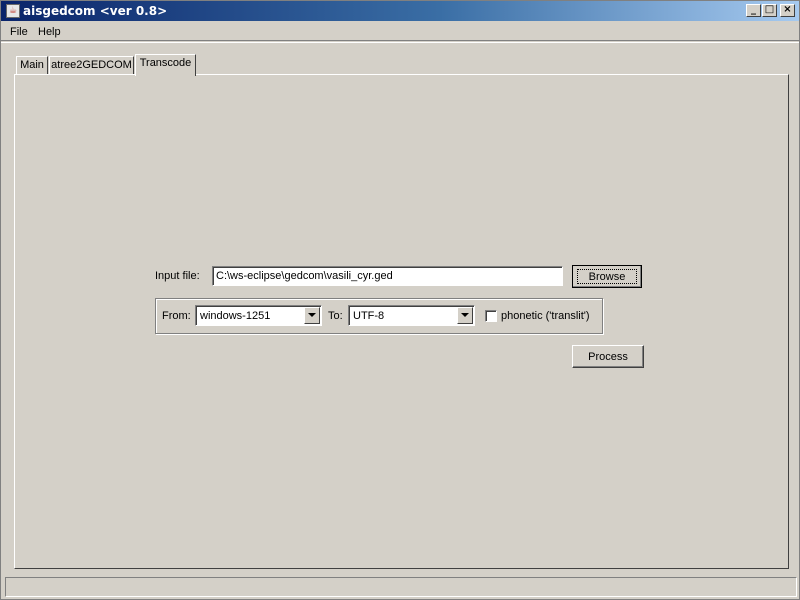 The image size is (800, 600). I want to click on from-encoding-select: windows-1251, so click(258, 315).